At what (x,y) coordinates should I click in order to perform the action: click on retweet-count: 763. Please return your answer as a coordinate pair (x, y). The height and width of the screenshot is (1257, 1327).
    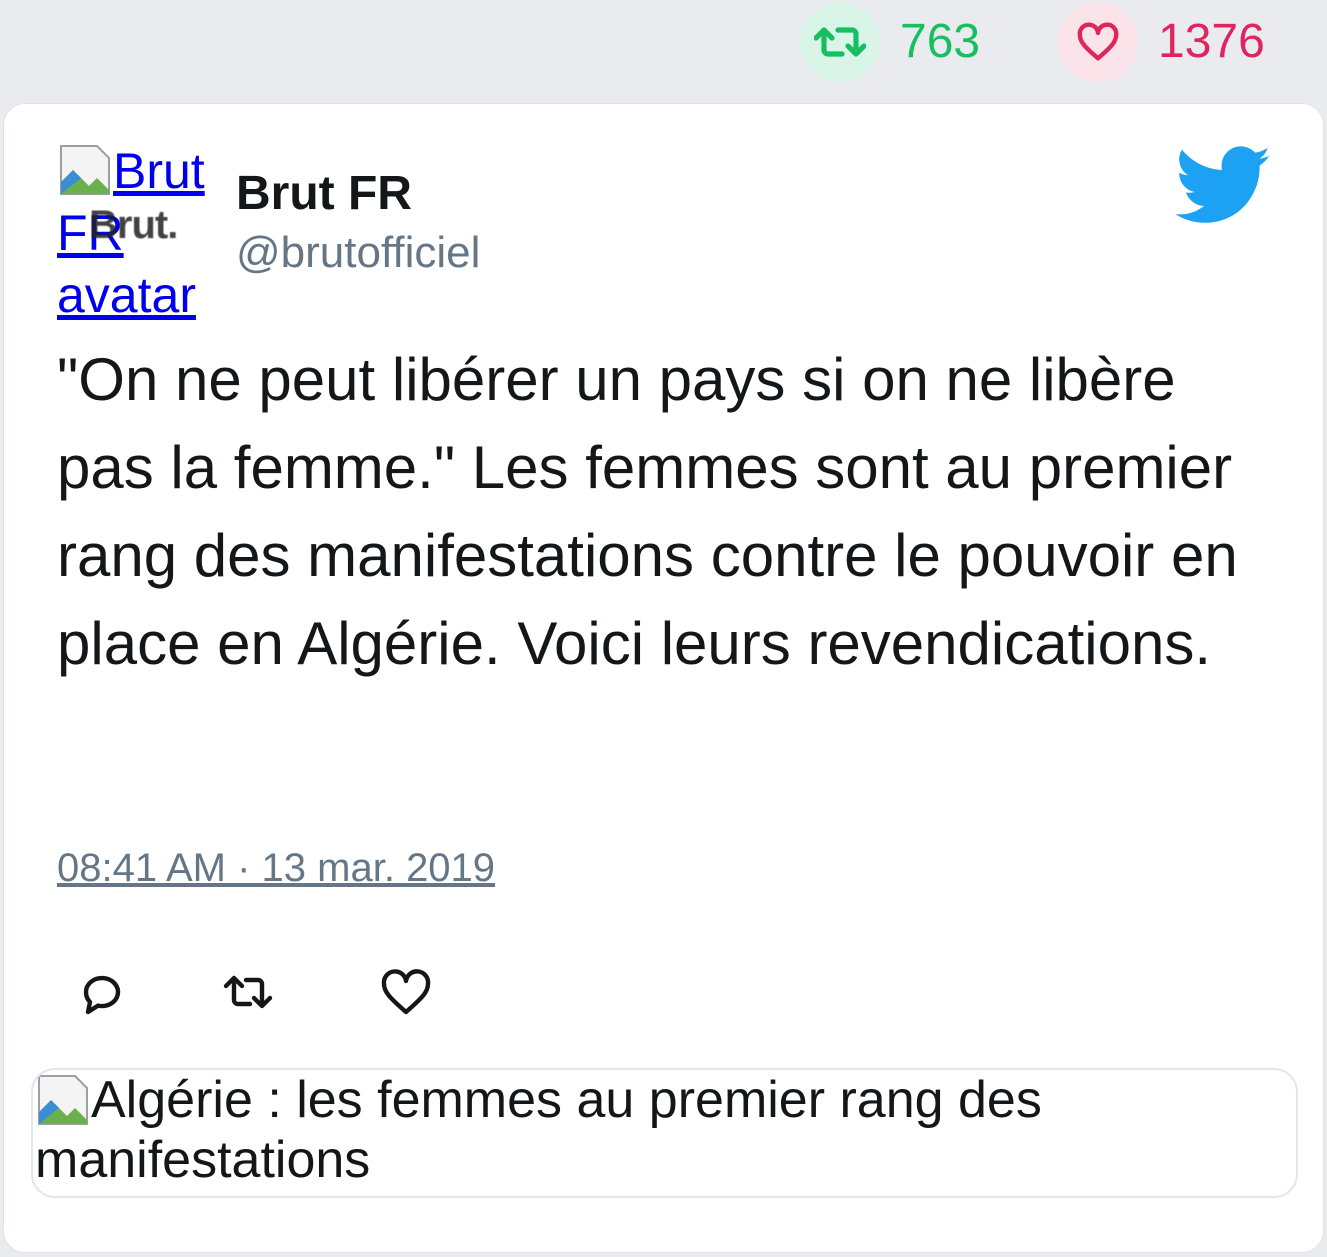
    Looking at the image, I should click on (940, 41).